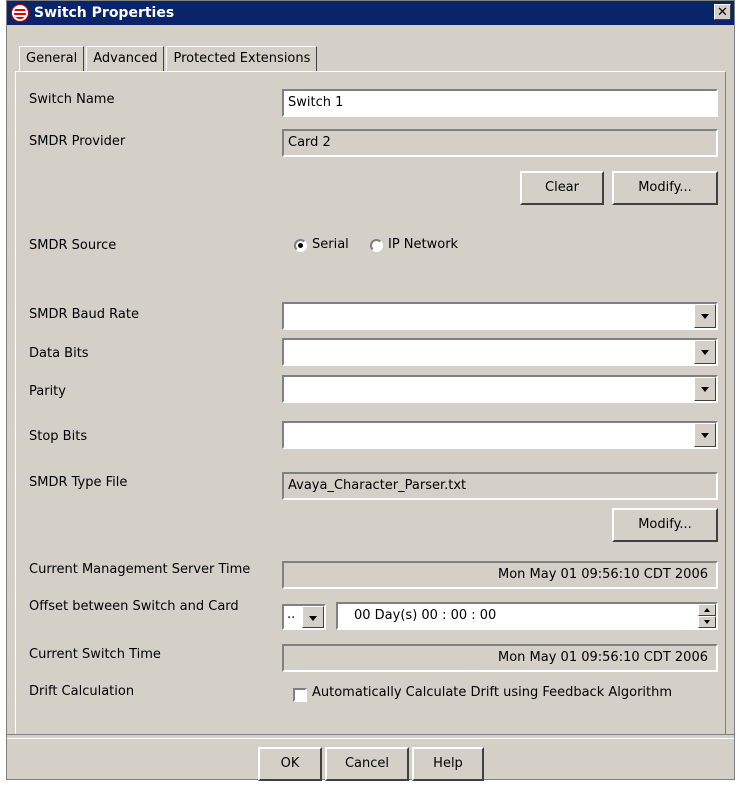 The width and height of the screenshot is (738, 790). Describe the element at coordinates (500, 389) in the screenshot. I see `parity-dropdown` at that location.